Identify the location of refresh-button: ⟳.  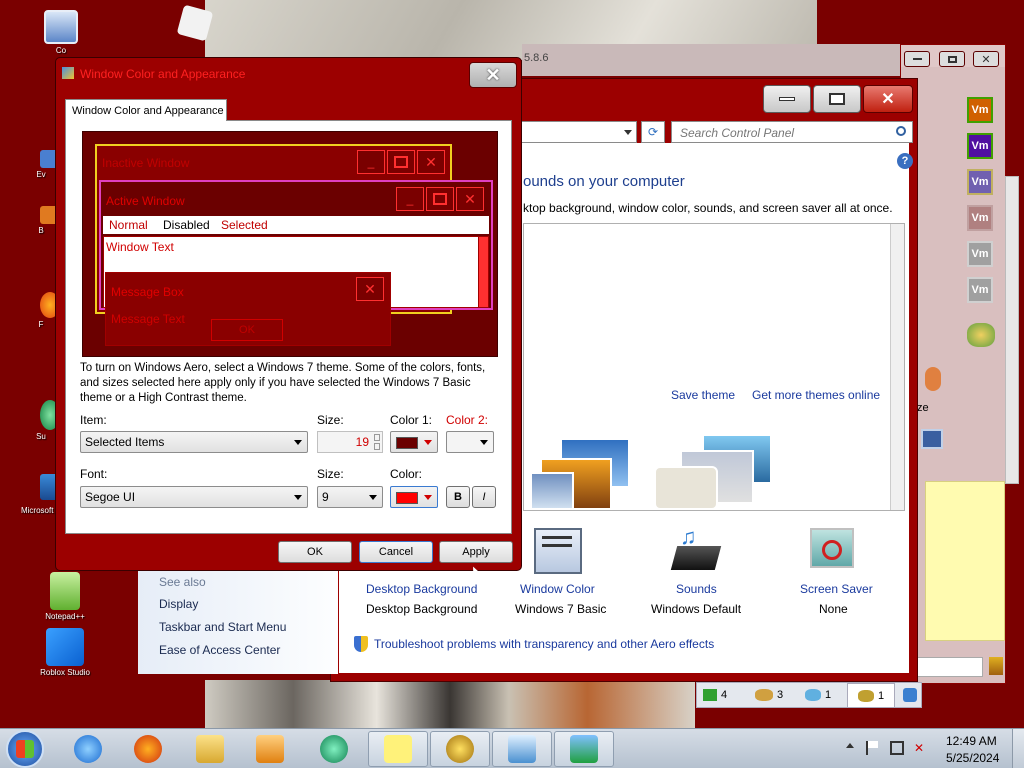
(653, 132).